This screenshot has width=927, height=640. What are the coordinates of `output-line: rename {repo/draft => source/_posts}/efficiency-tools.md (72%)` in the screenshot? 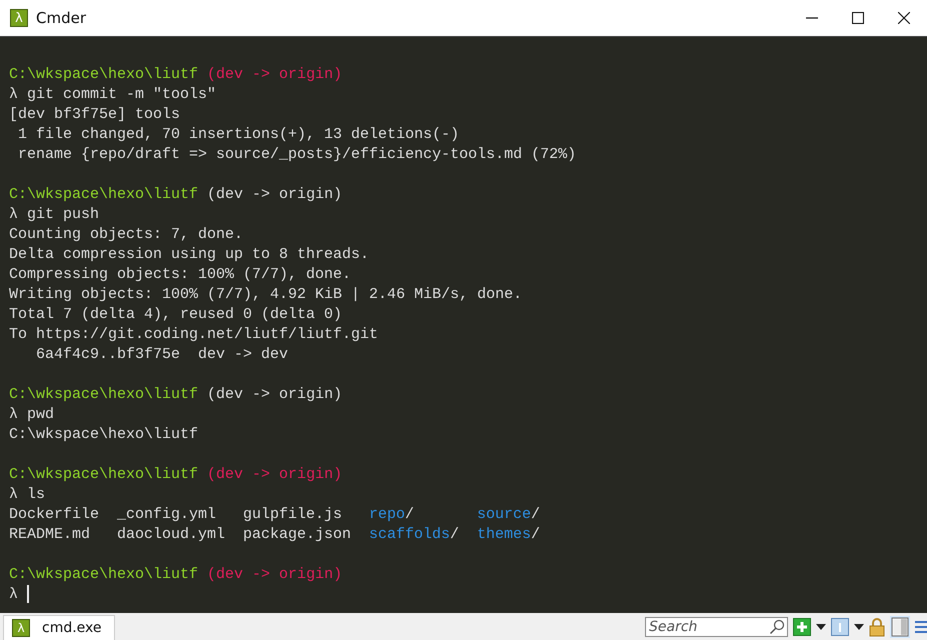 It's located at (296, 154).